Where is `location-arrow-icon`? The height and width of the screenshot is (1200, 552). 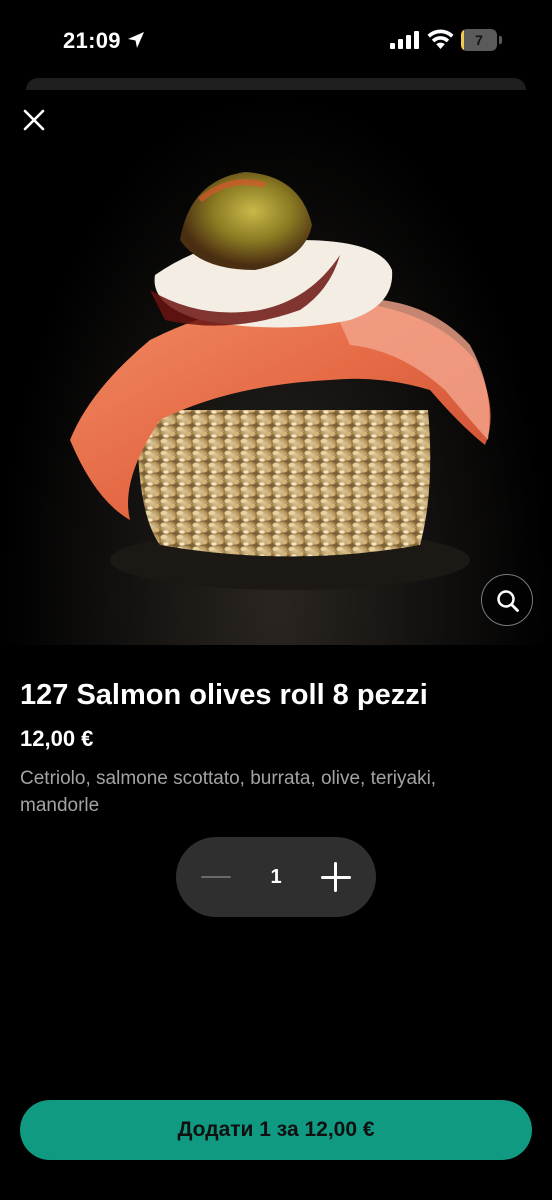
location-arrow-icon is located at coordinates (136, 40).